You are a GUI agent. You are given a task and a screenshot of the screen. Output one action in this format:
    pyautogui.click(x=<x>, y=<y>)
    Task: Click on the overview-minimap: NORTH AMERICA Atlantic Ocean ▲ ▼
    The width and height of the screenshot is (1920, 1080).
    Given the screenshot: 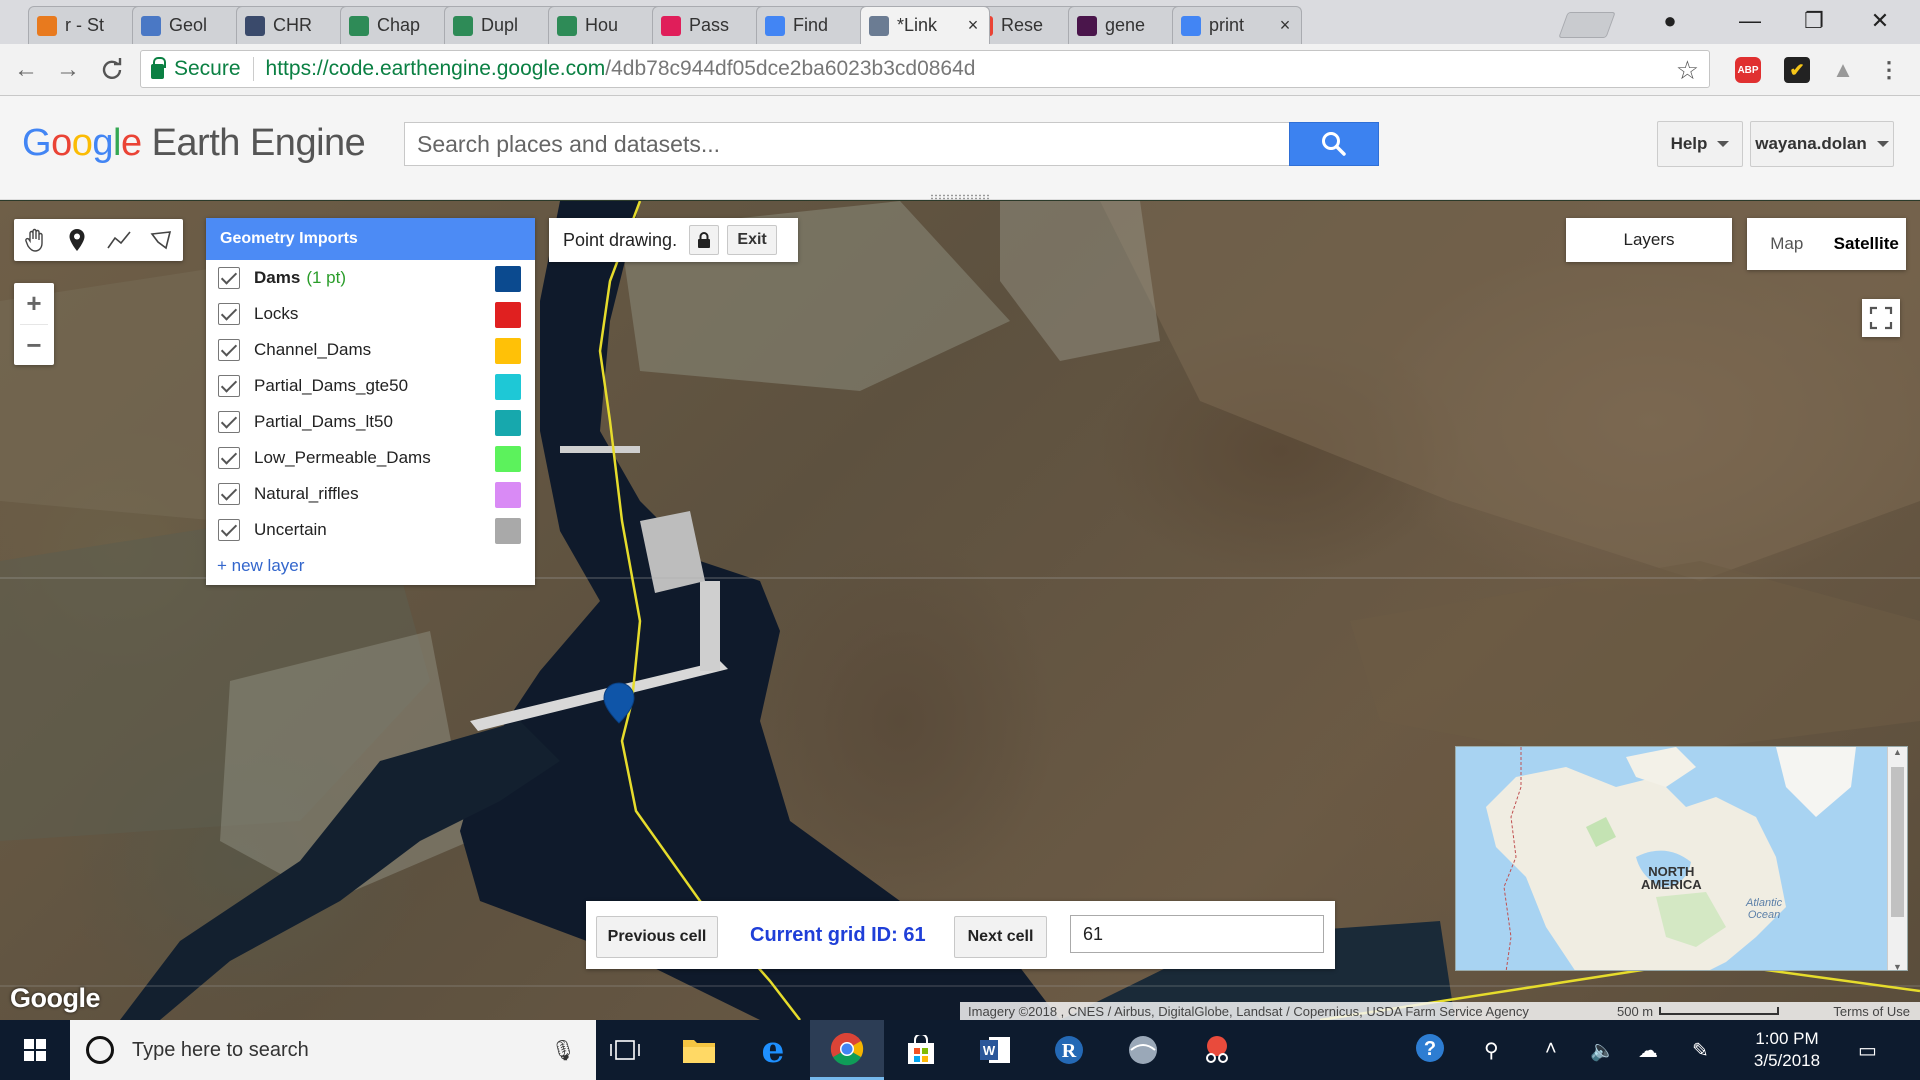 What is the action you would take?
    pyautogui.click(x=1681, y=858)
    